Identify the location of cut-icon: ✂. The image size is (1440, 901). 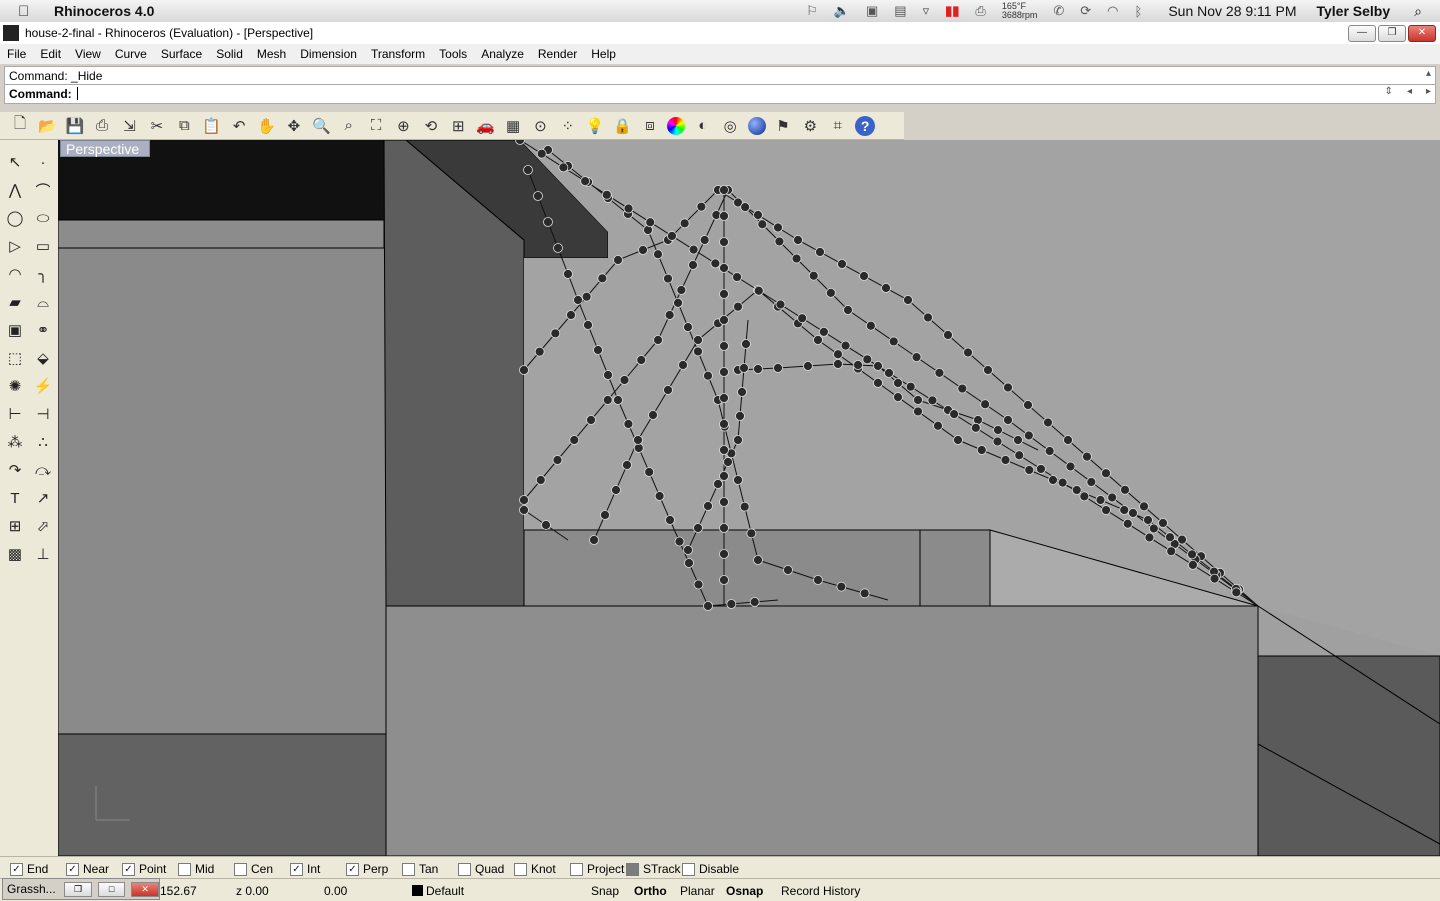
(157, 126).